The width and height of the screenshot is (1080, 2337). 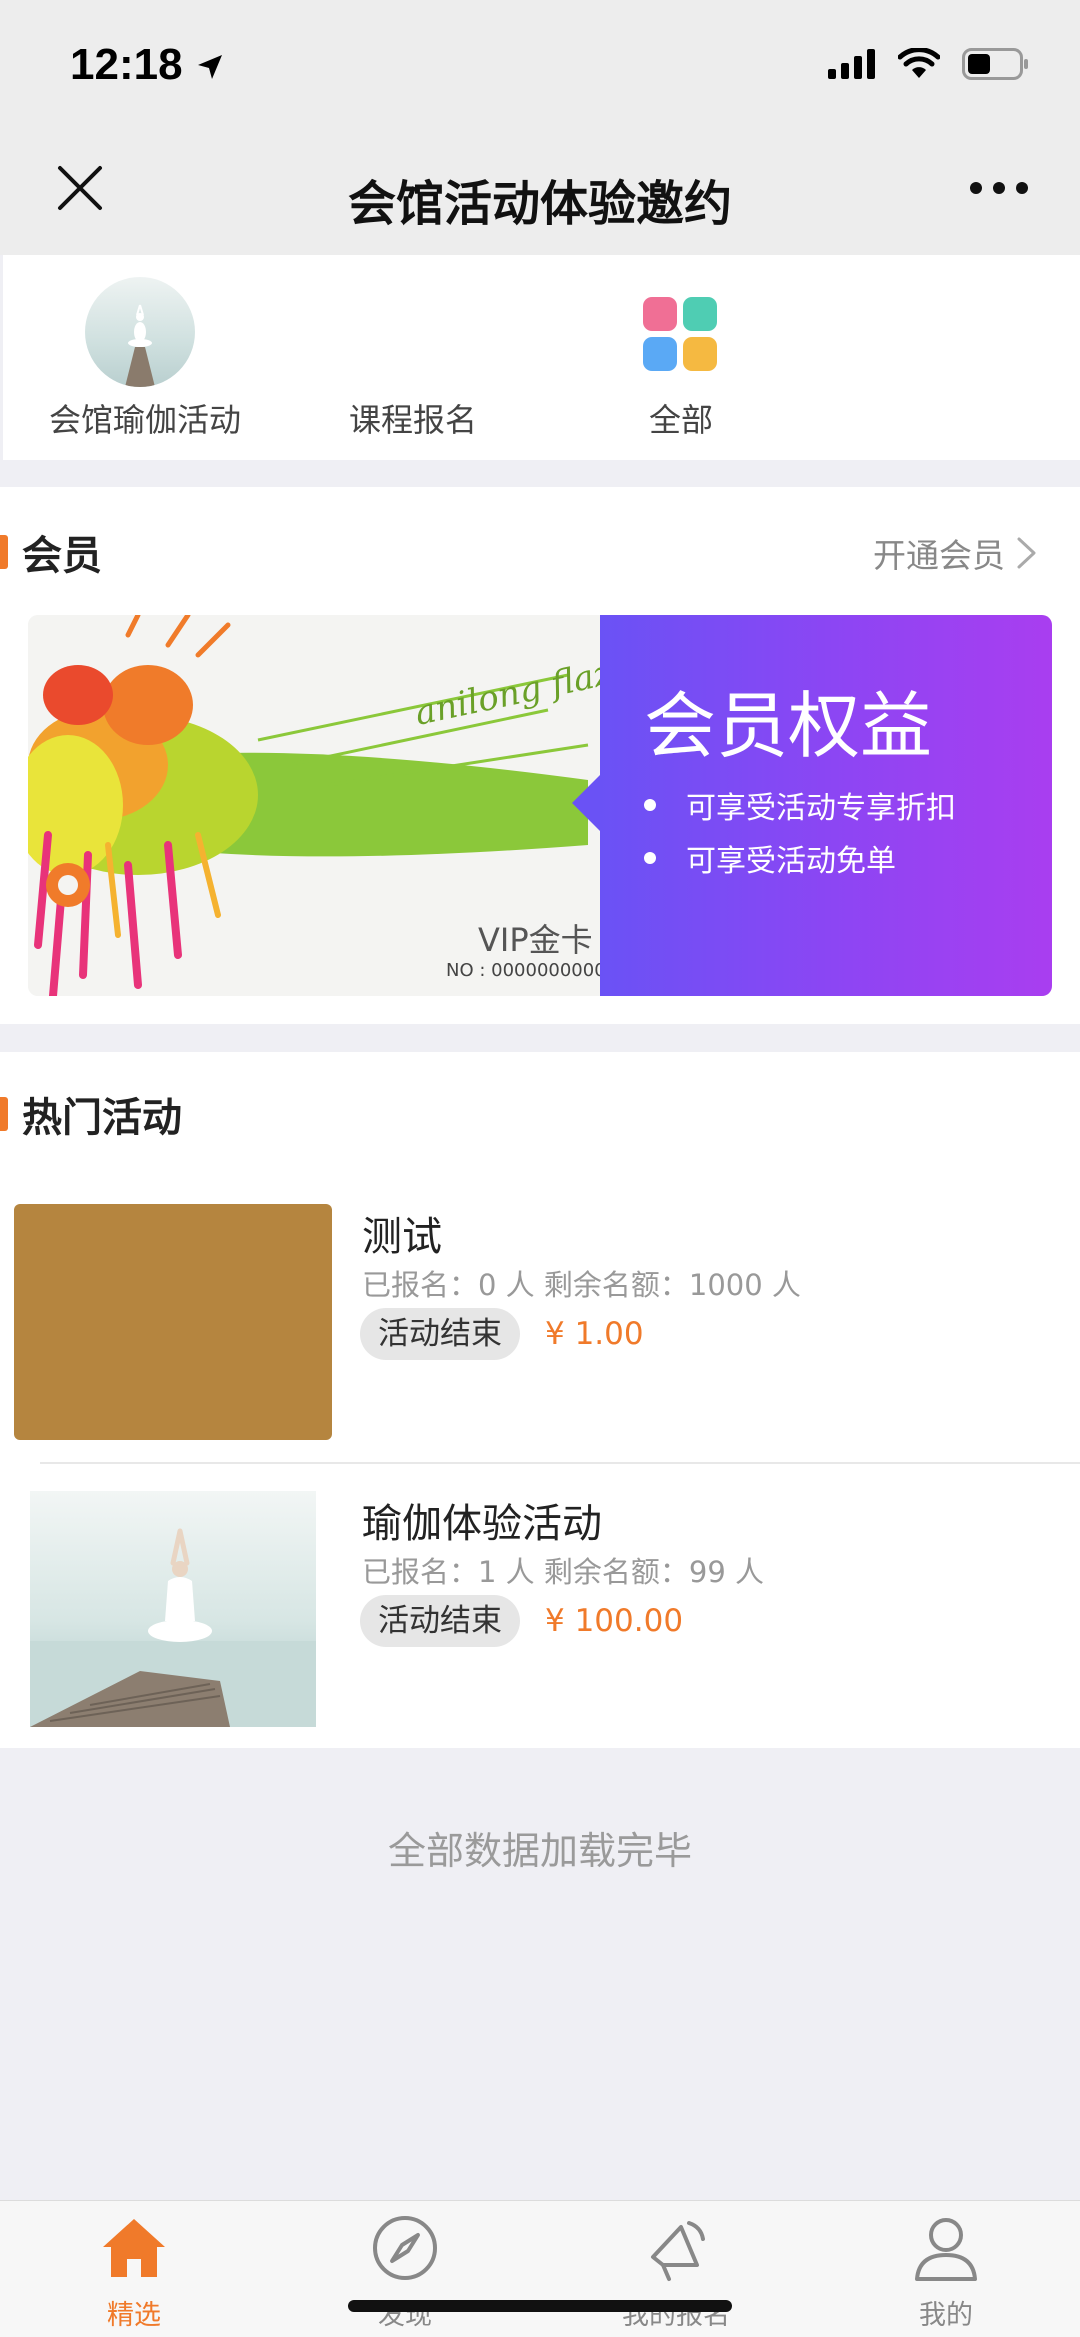 What do you see at coordinates (676, 2315) in the screenshot?
I see `tab-label: 我的报名` at bounding box center [676, 2315].